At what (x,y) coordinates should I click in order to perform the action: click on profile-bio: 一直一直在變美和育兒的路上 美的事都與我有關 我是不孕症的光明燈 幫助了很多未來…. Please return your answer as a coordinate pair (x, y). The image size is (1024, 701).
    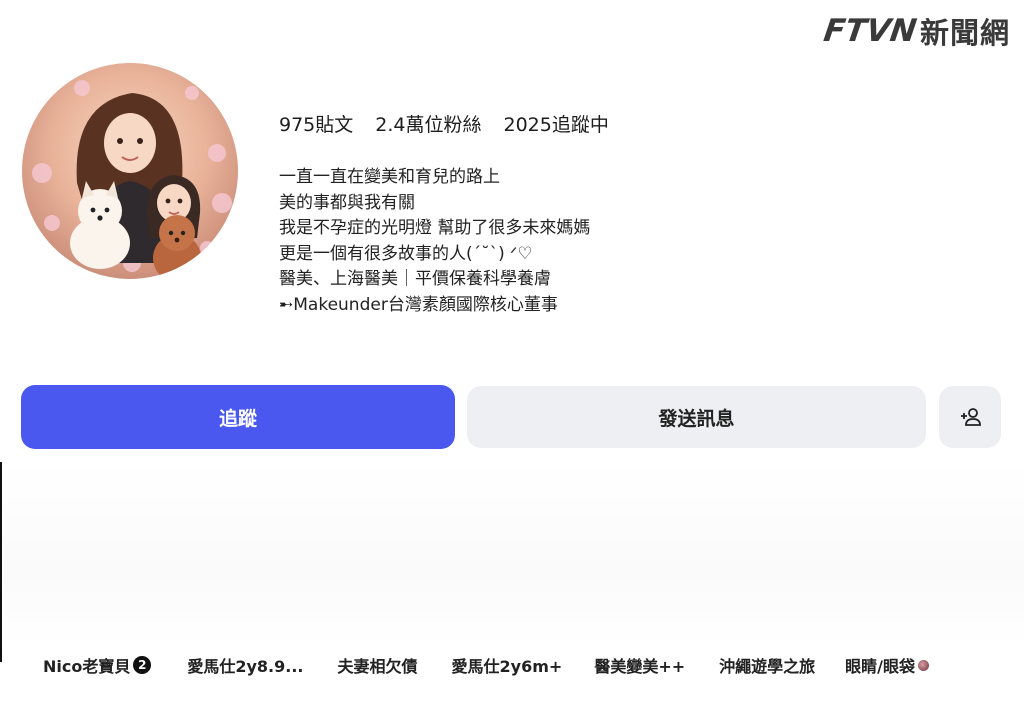
    Looking at the image, I should click on (434, 241).